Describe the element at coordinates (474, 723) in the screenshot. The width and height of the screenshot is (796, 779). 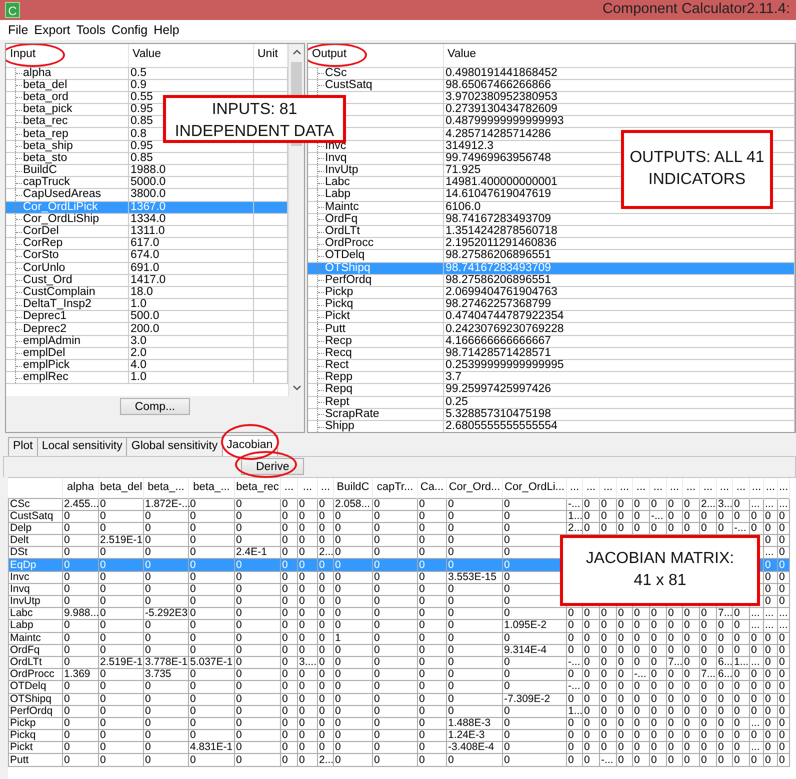
I see `table-cell: 1.488E-3` at that location.